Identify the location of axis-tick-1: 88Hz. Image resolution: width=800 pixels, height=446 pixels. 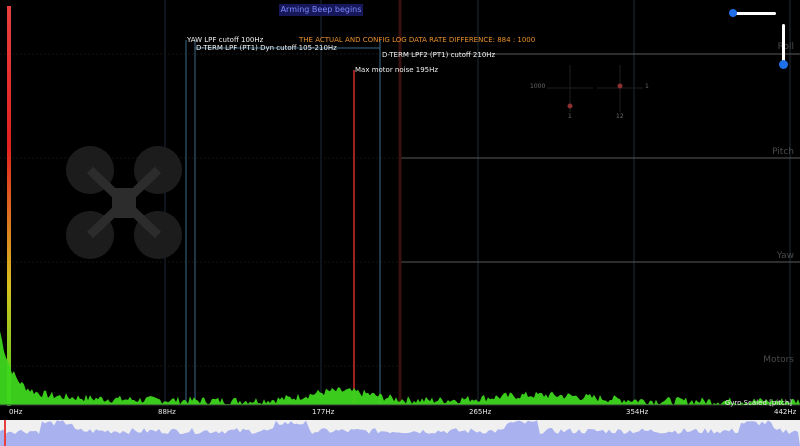
(167, 412).